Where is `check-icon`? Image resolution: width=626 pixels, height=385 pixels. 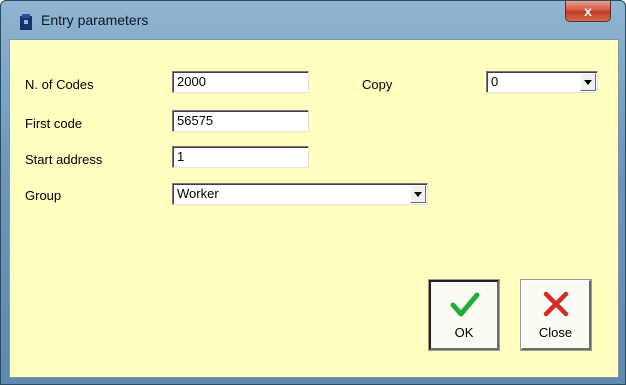
check-icon is located at coordinates (465, 304).